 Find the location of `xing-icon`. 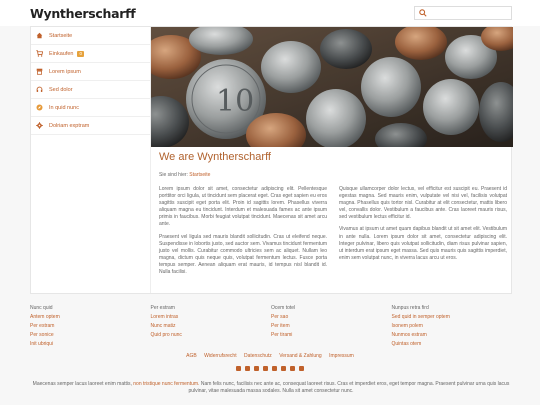

xing-icon is located at coordinates (274, 368).